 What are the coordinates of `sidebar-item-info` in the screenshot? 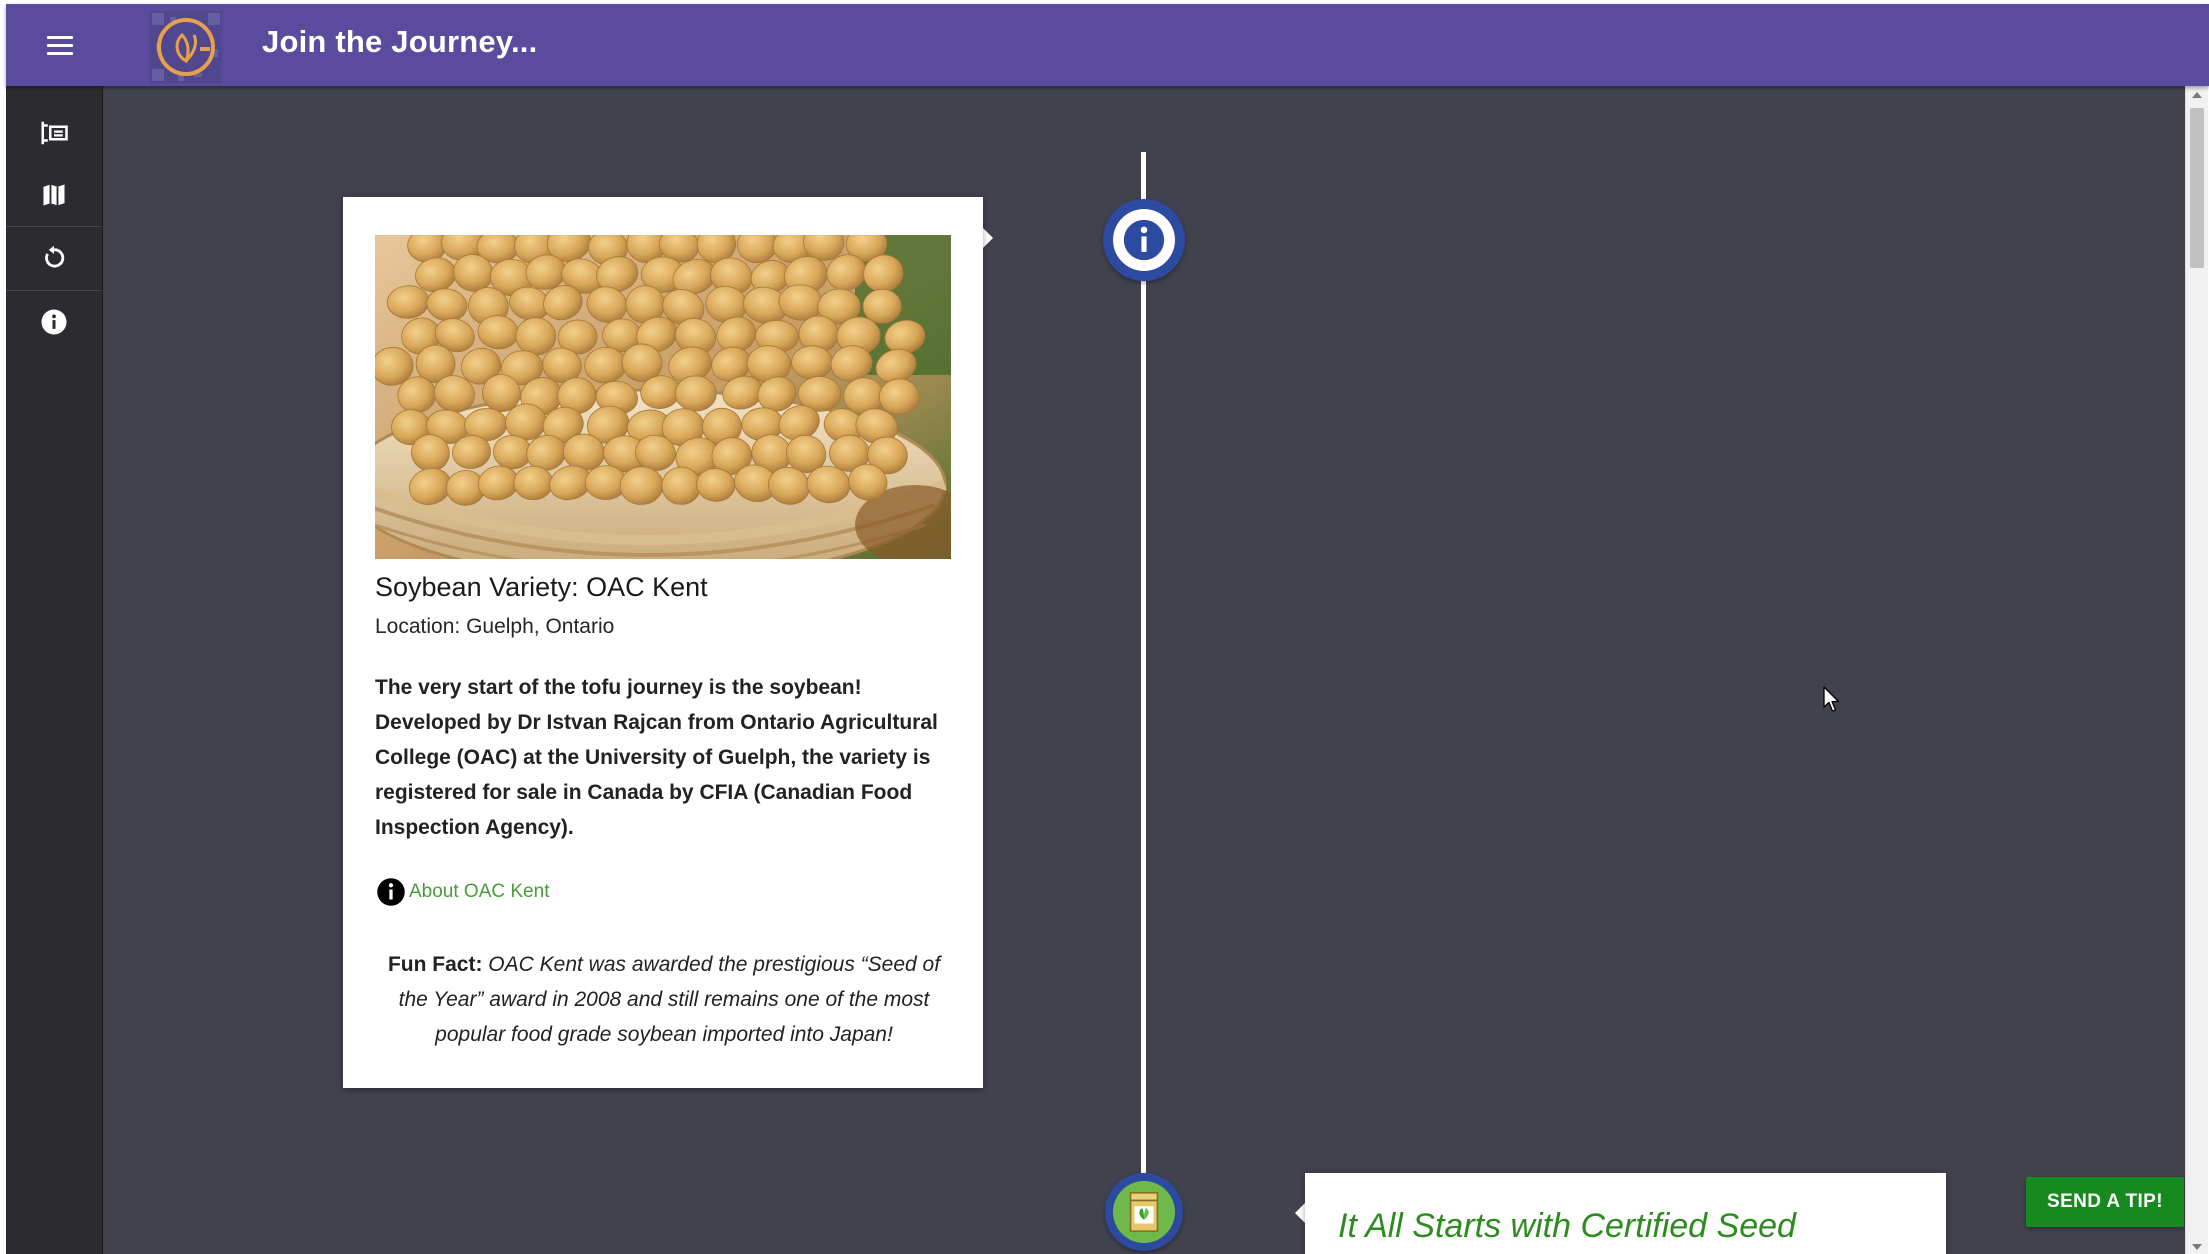 It's located at (54, 321).